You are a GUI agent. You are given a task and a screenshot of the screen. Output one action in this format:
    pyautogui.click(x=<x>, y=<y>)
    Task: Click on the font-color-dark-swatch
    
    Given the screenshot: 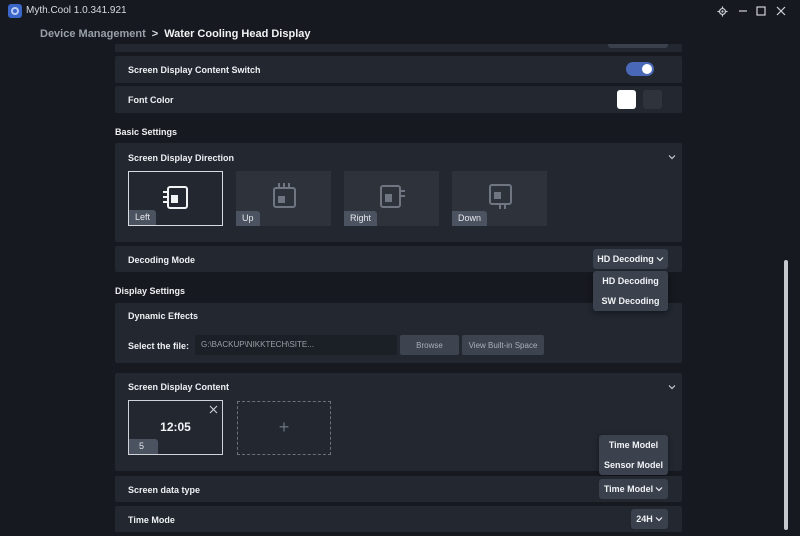 What is the action you would take?
    pyautogui.click(x=652, y=99)
    